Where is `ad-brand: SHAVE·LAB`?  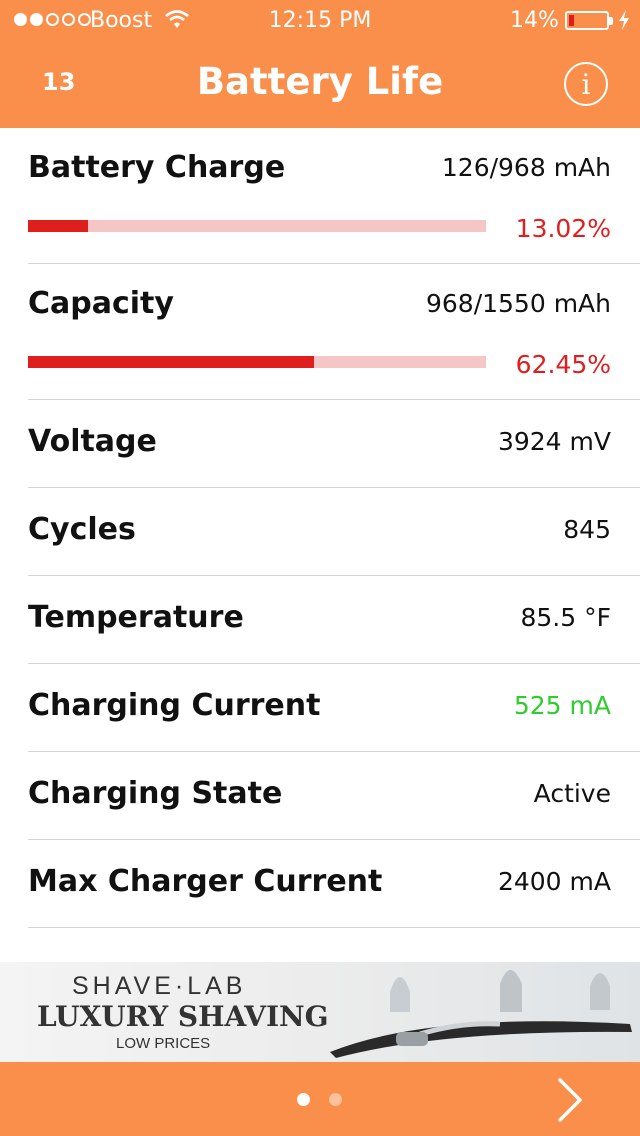
ad-brand: SHAVE·LAB is located at coordinates (159, 986).